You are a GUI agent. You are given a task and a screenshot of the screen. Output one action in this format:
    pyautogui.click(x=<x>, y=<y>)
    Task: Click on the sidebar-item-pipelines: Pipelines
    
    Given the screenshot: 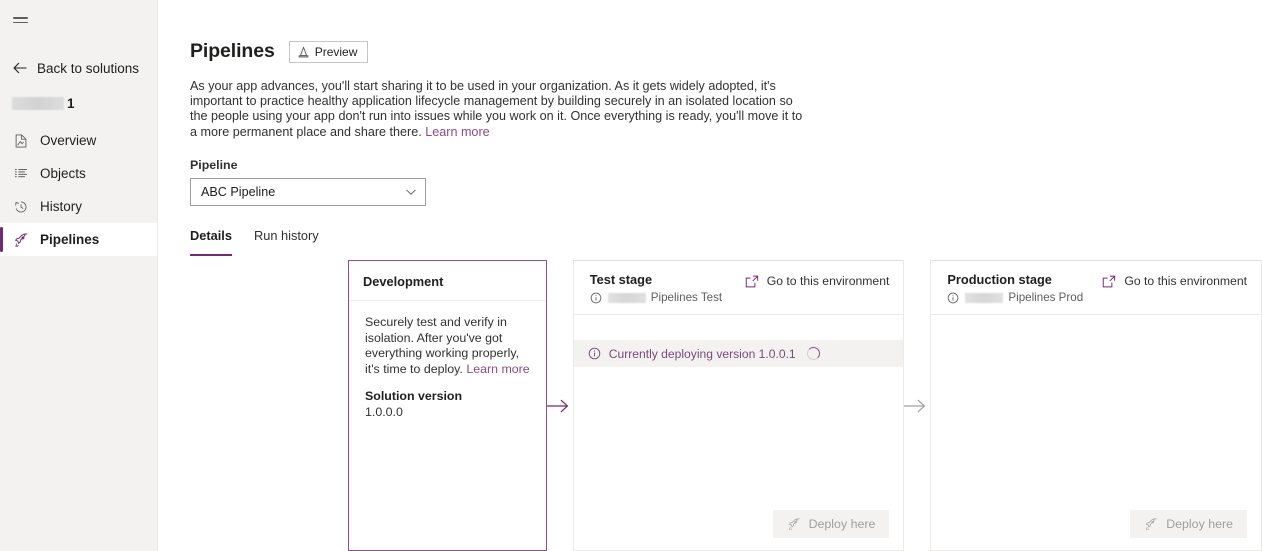 What is the action you would take?
    pyautogui.click(x=78, y=239)
    